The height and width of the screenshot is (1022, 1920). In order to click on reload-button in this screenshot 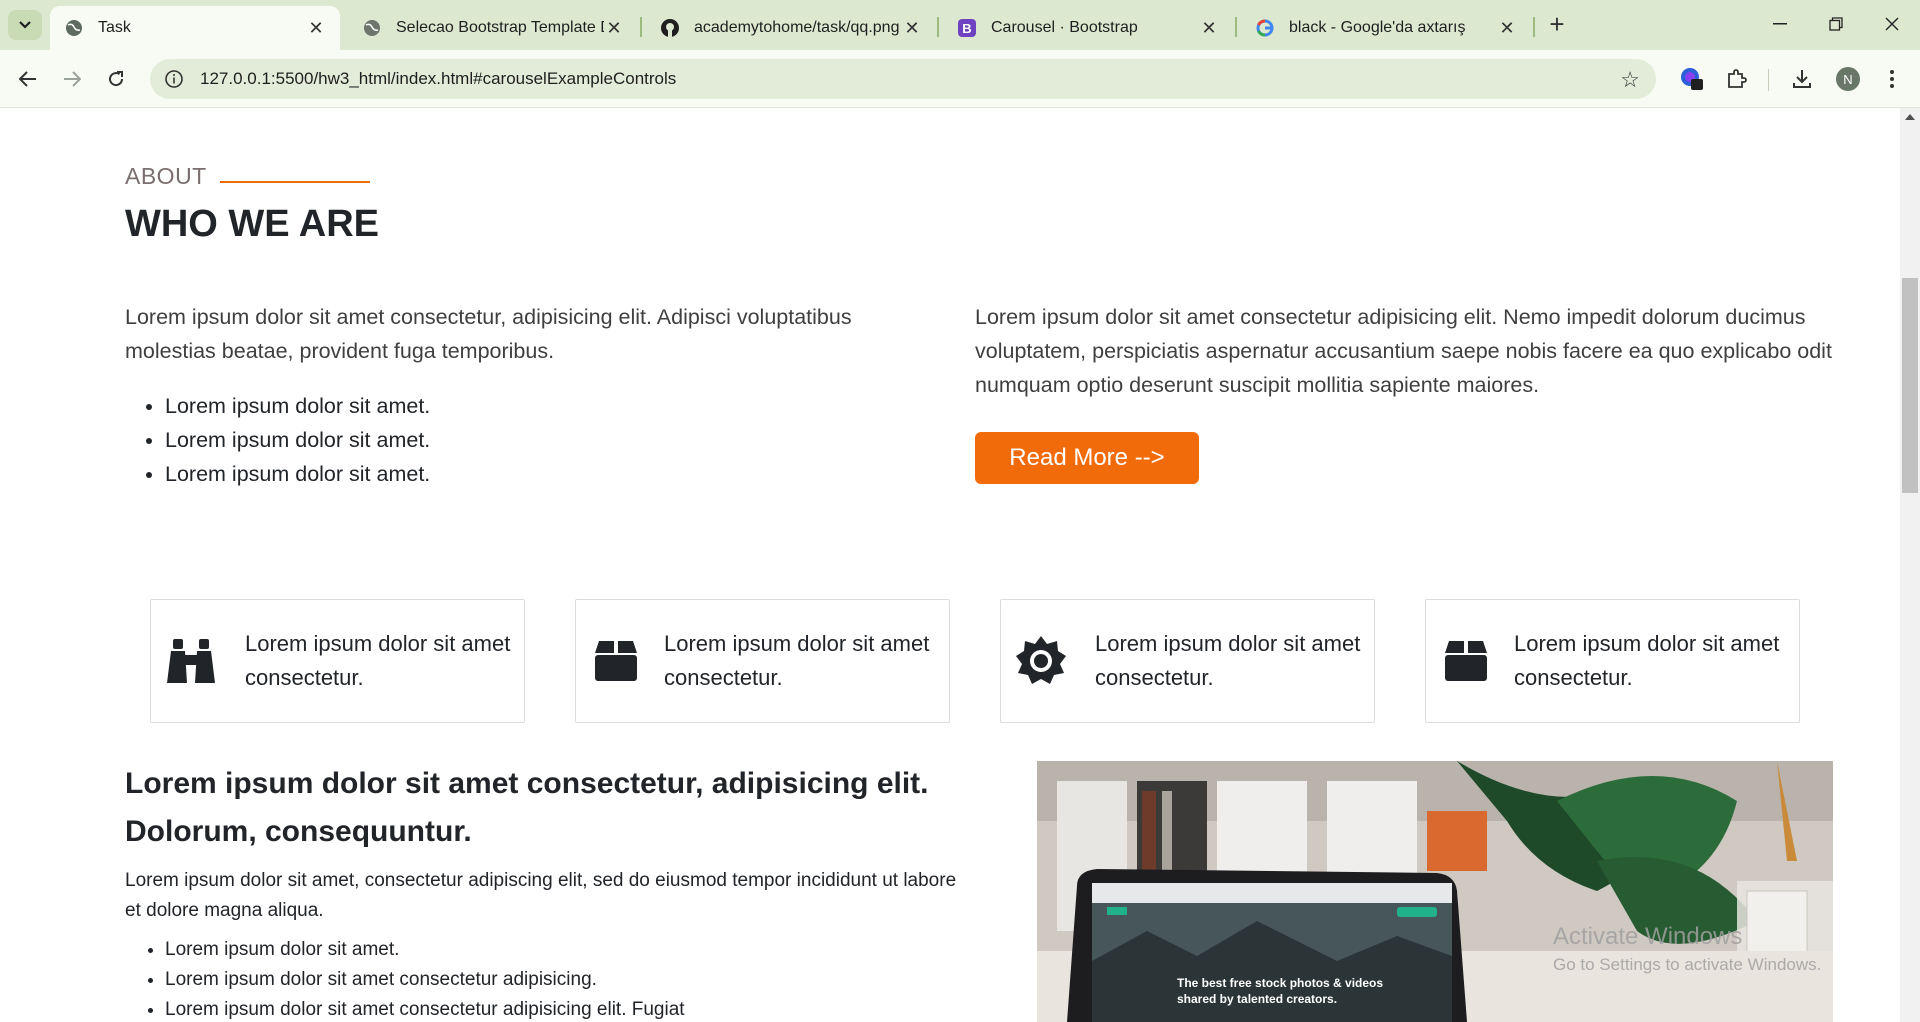, I will do `click(116, 79)`.